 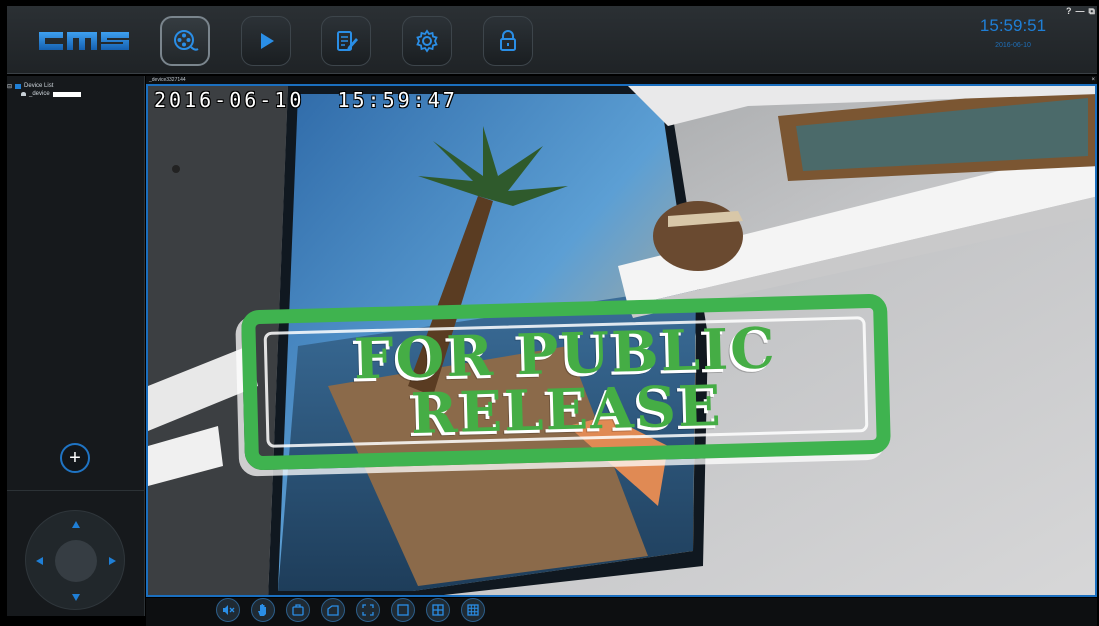 I want to click on layout-4-button, so click(x=438, y=610).